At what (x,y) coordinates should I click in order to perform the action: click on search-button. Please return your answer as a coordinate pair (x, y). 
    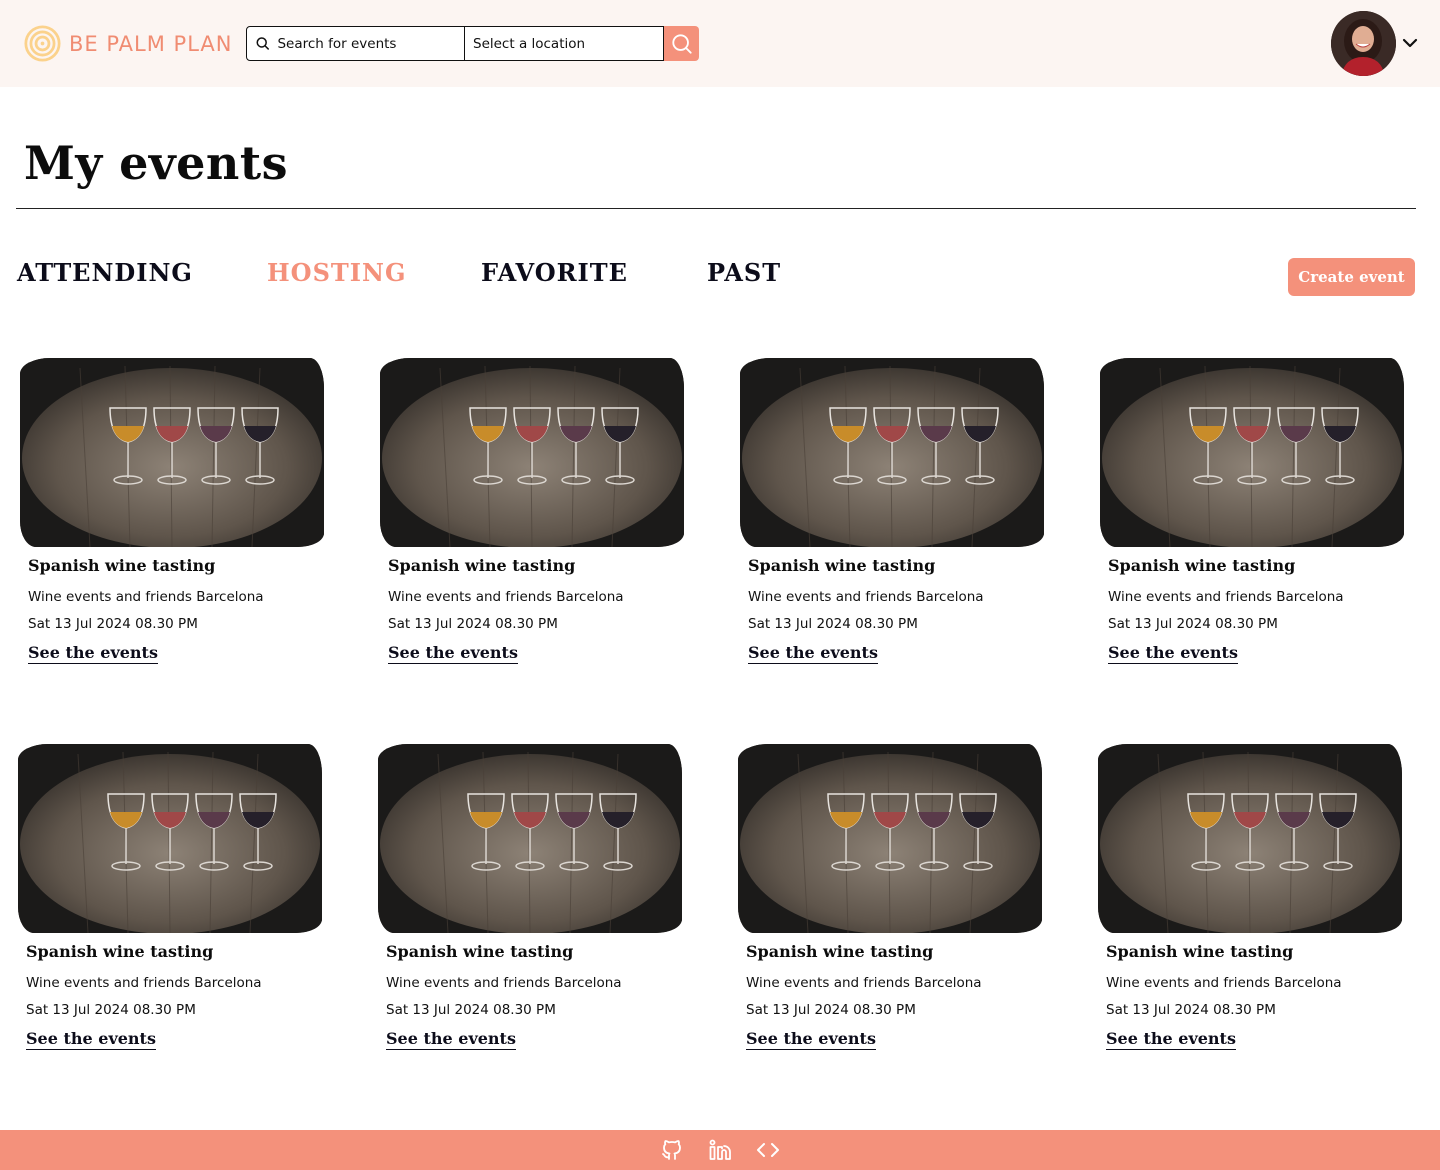
    Looking at the image, I should click on (681, 43).